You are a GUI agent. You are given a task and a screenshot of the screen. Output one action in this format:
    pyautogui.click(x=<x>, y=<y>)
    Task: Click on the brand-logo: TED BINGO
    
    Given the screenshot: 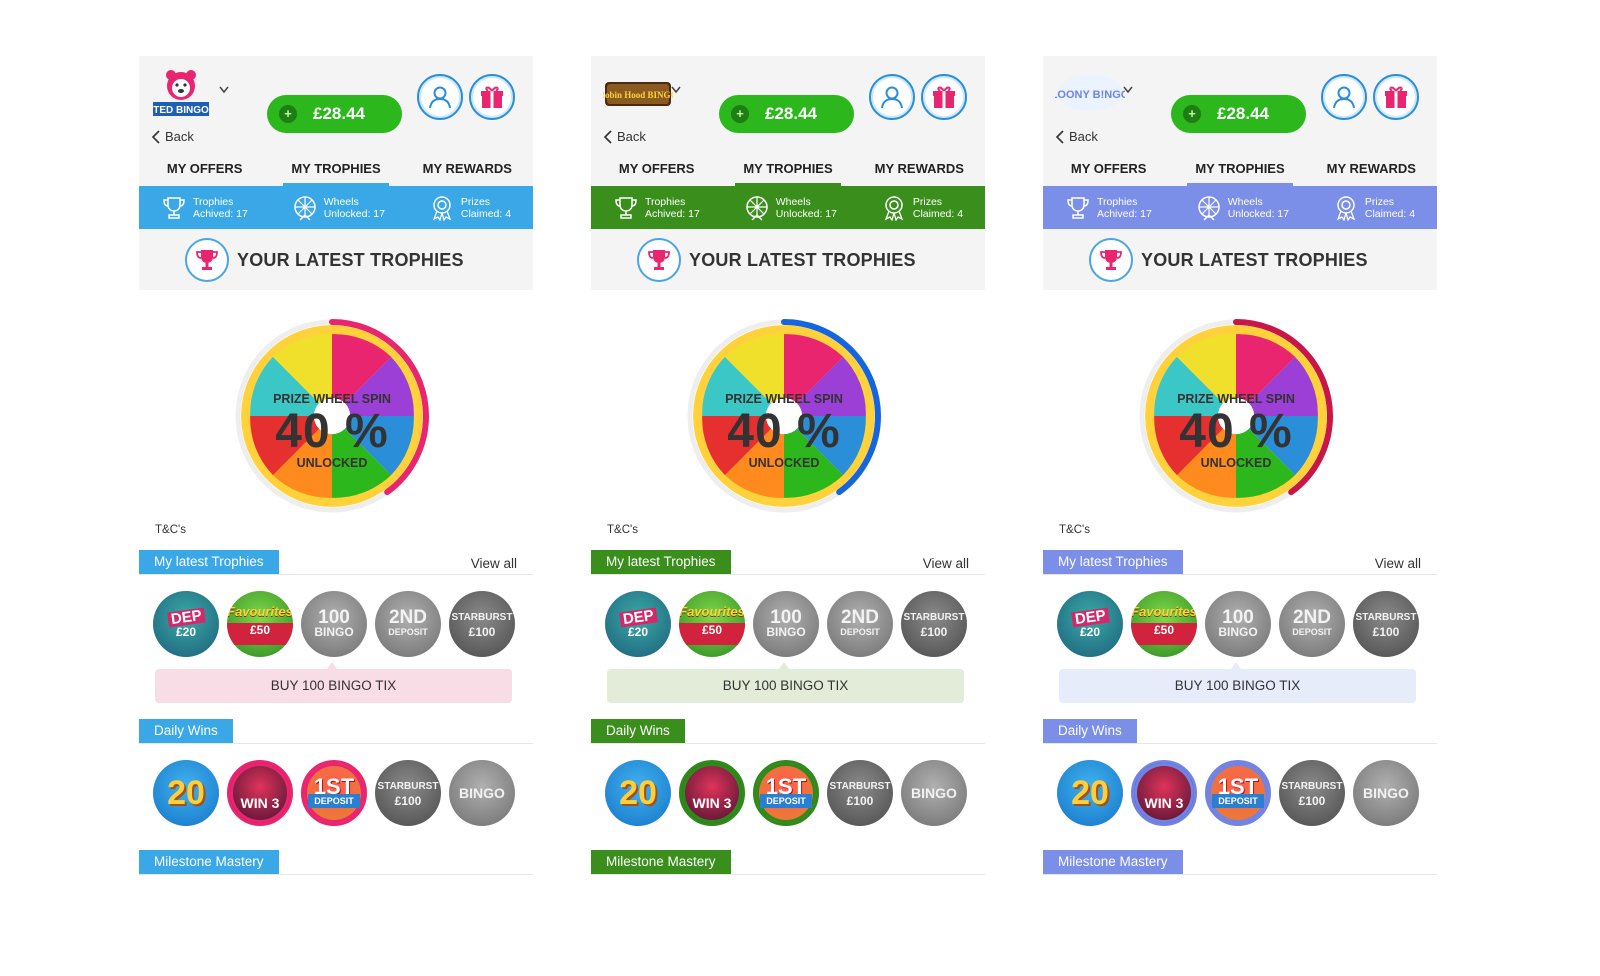 What is the action you would take?
    pyautogui.click(x=186, y=93)
    